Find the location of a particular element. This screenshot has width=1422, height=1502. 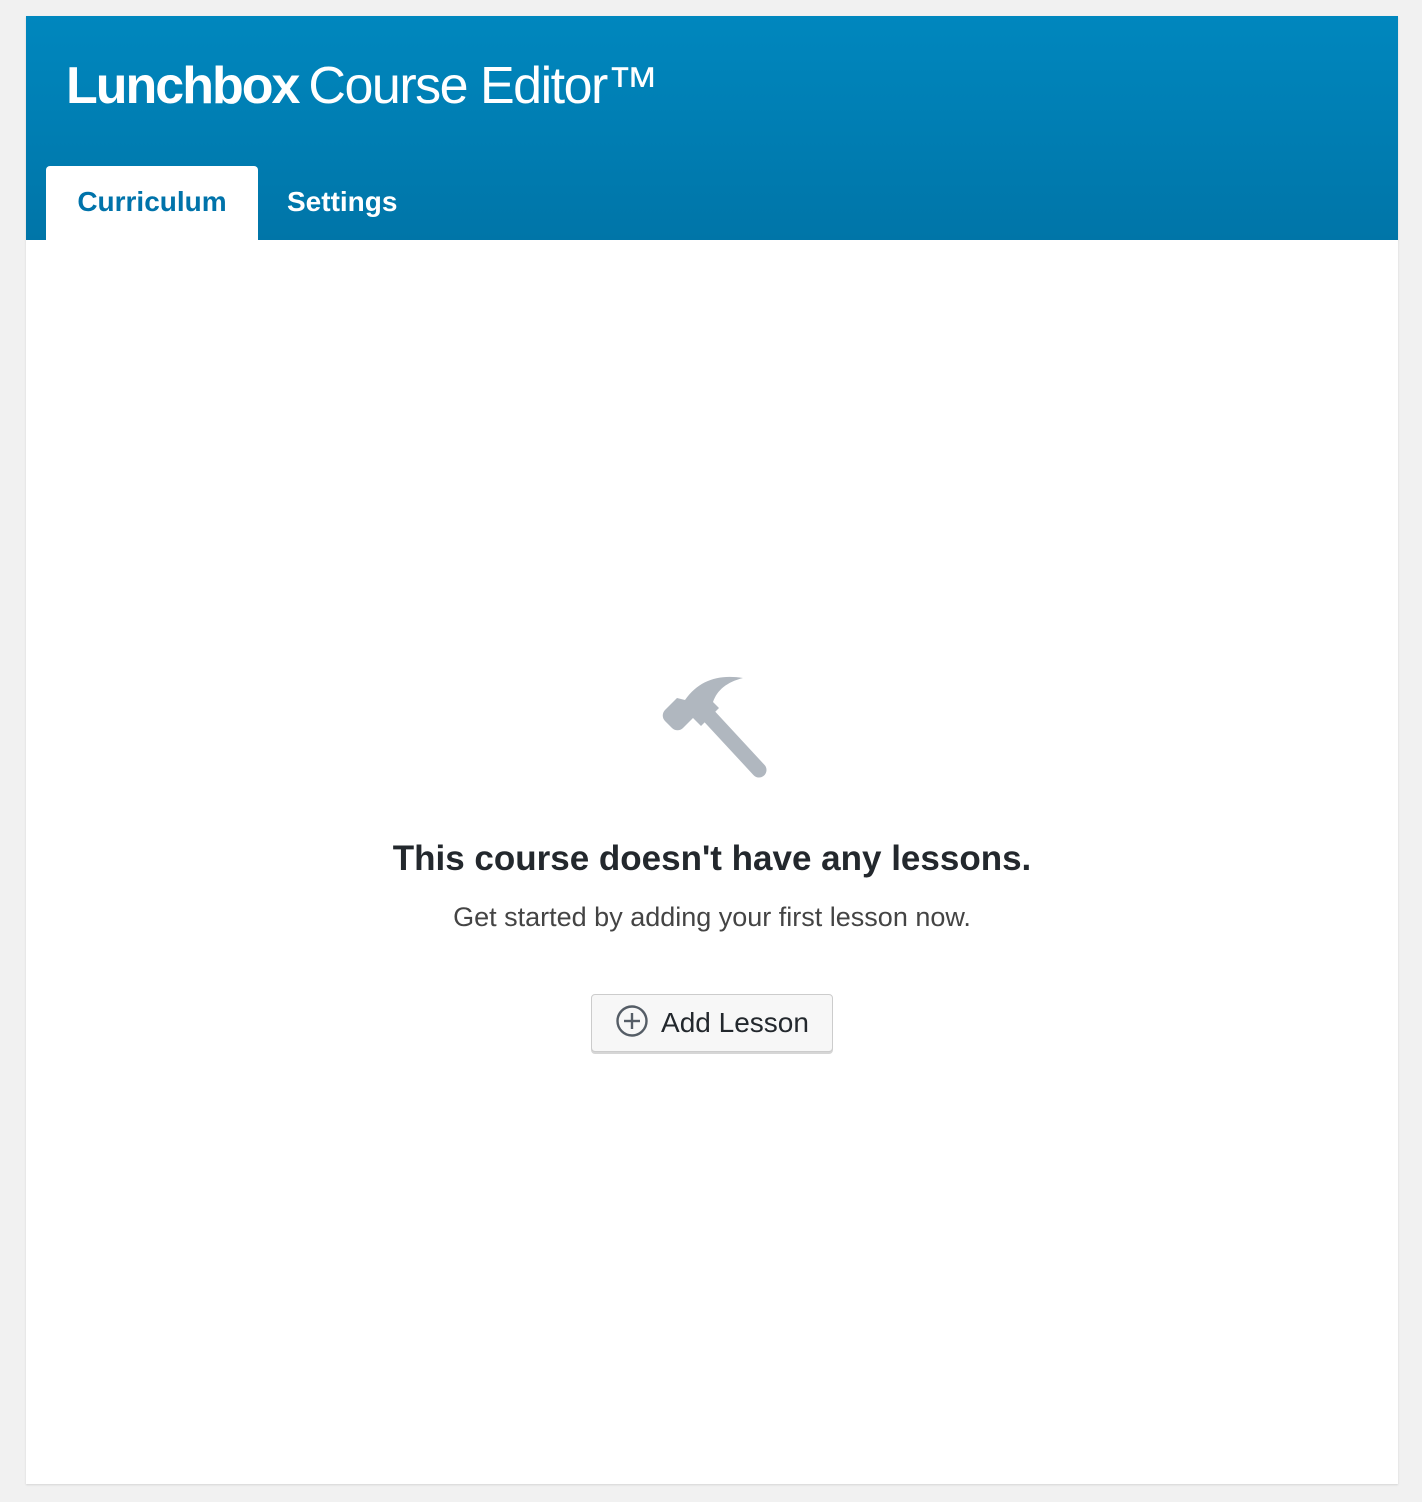

tab-curriculum: Curriculum is located at coordinates (152, 203).